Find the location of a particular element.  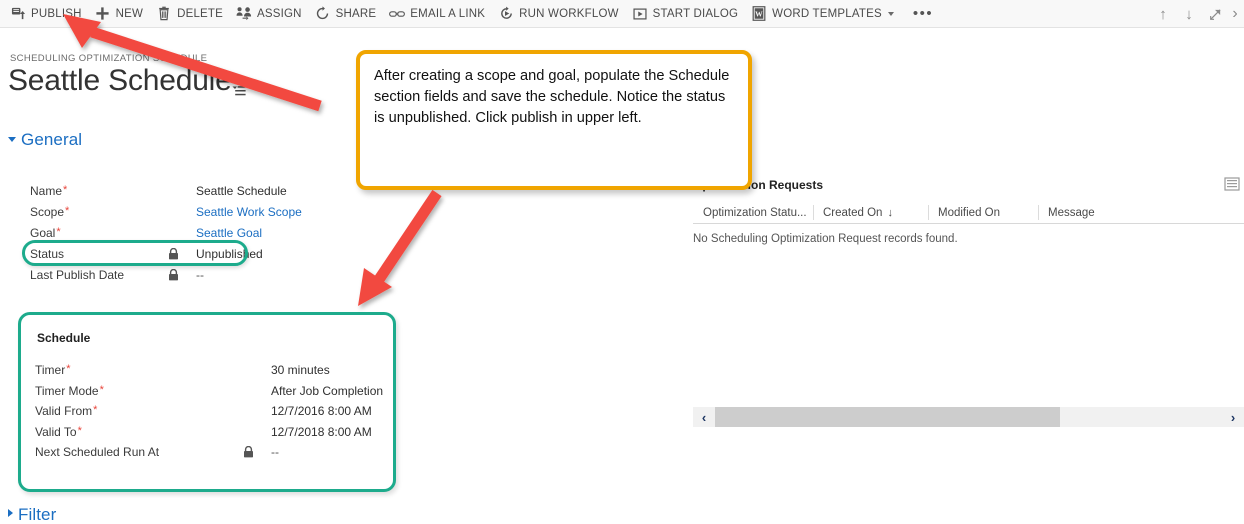

field-row: Timer Mode* After Job Completion is located at coordinates (211, 391).